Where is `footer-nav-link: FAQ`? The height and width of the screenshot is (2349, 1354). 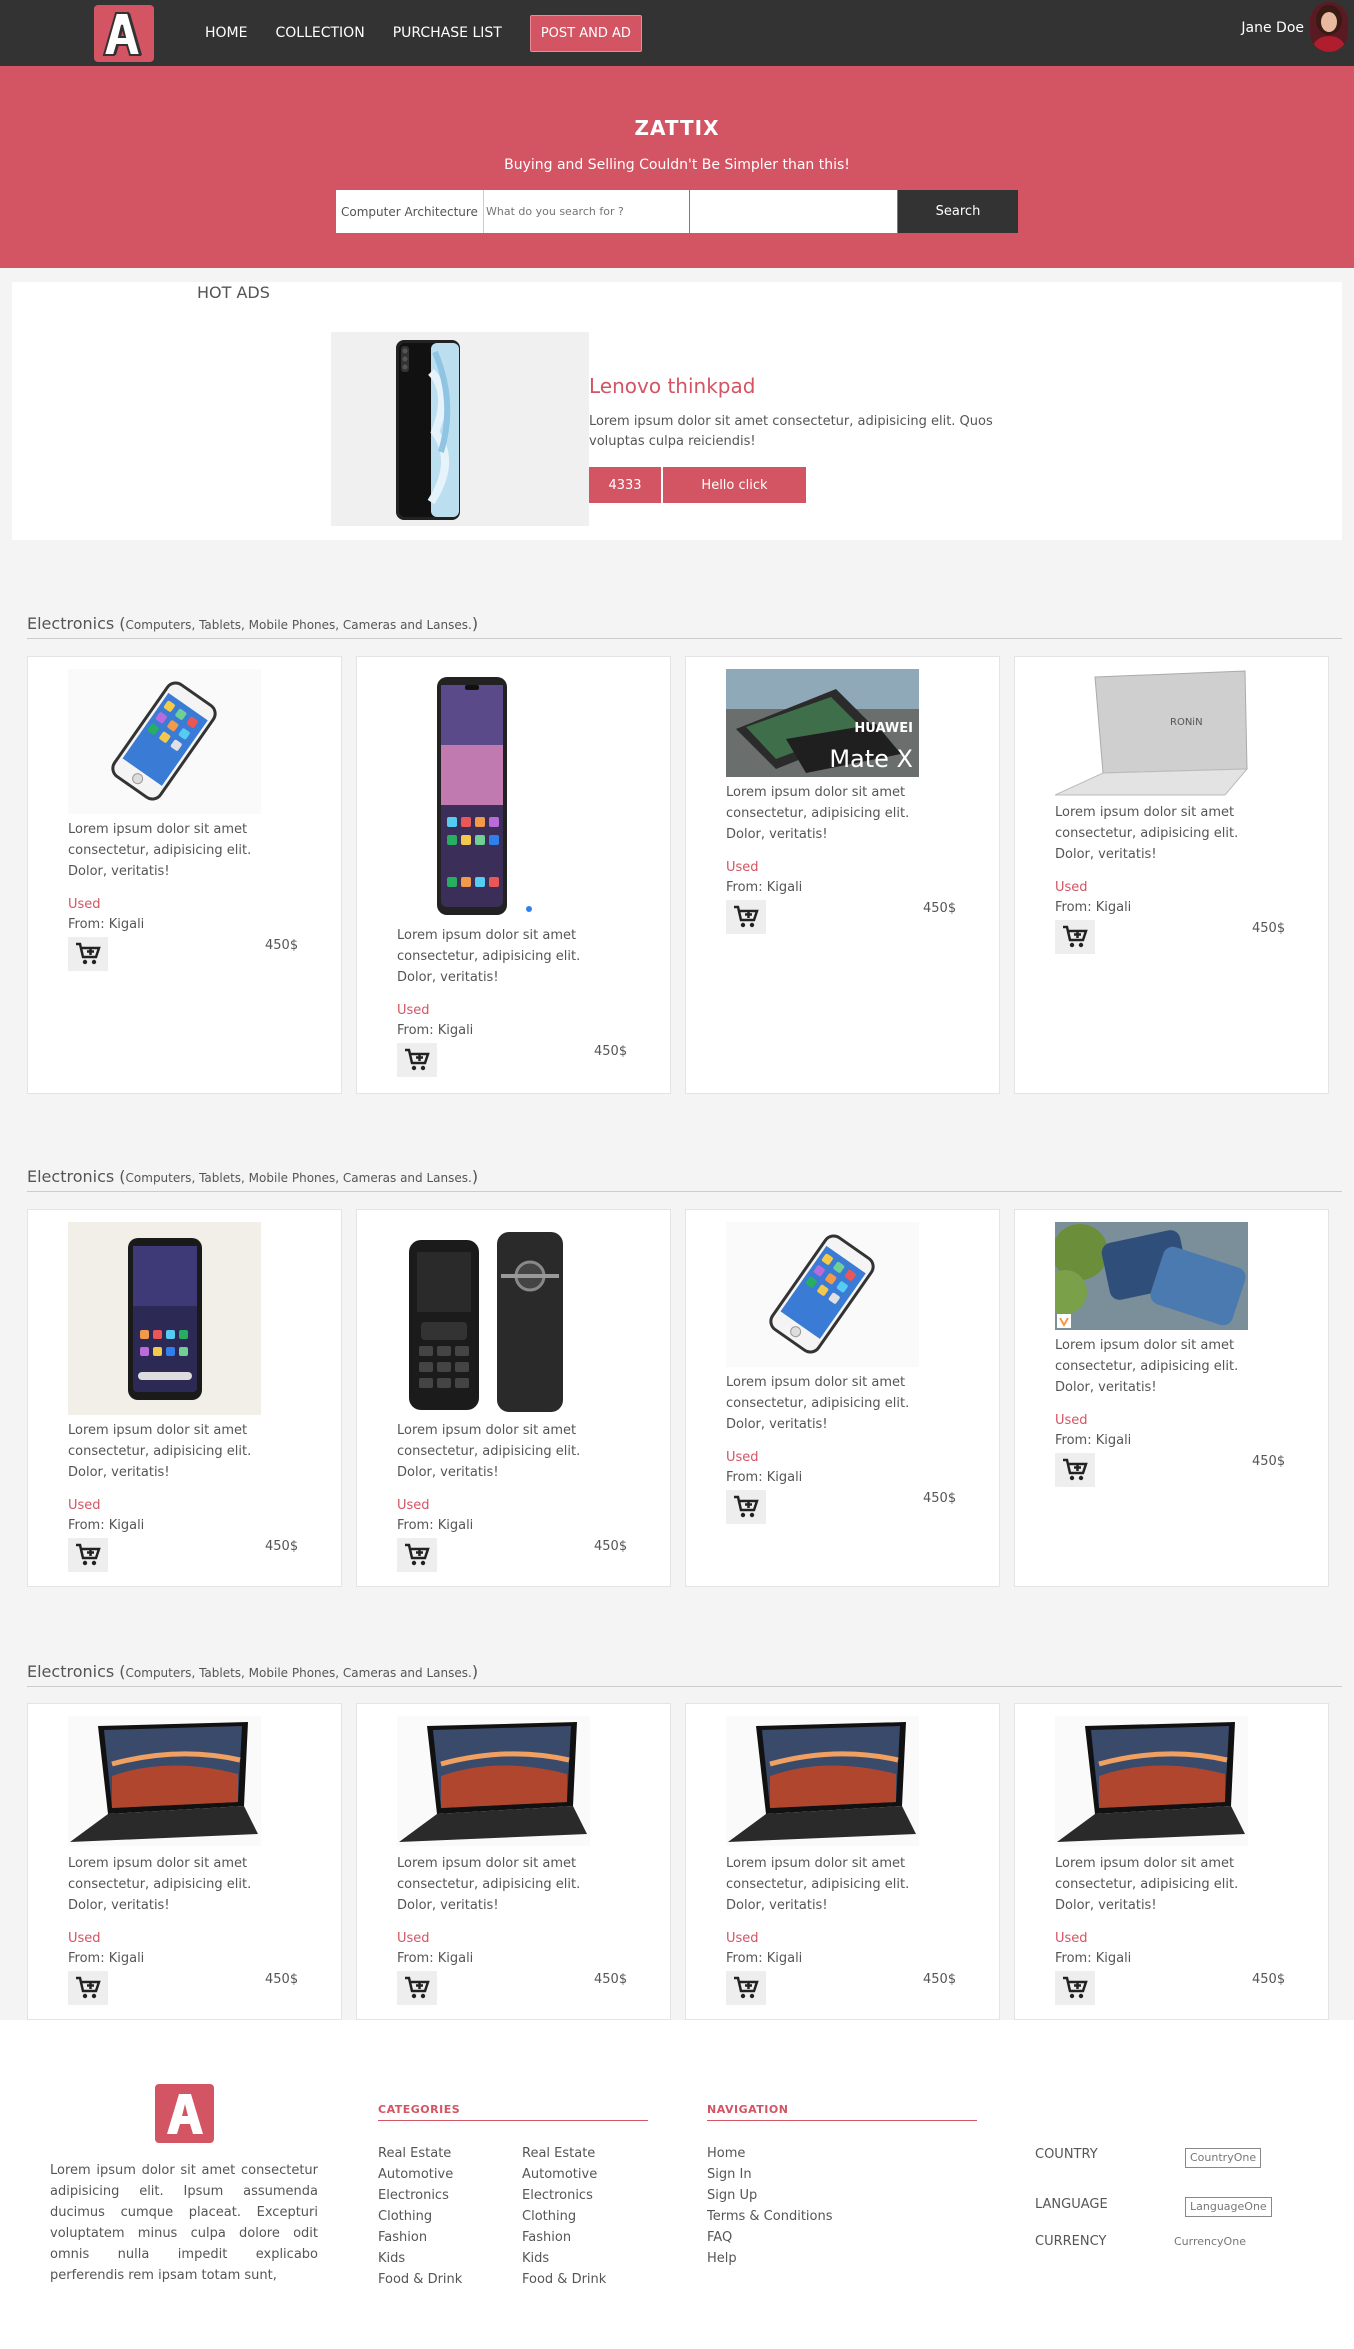
footer-nav-link: FAQ is located at coordinates (770, 2237).